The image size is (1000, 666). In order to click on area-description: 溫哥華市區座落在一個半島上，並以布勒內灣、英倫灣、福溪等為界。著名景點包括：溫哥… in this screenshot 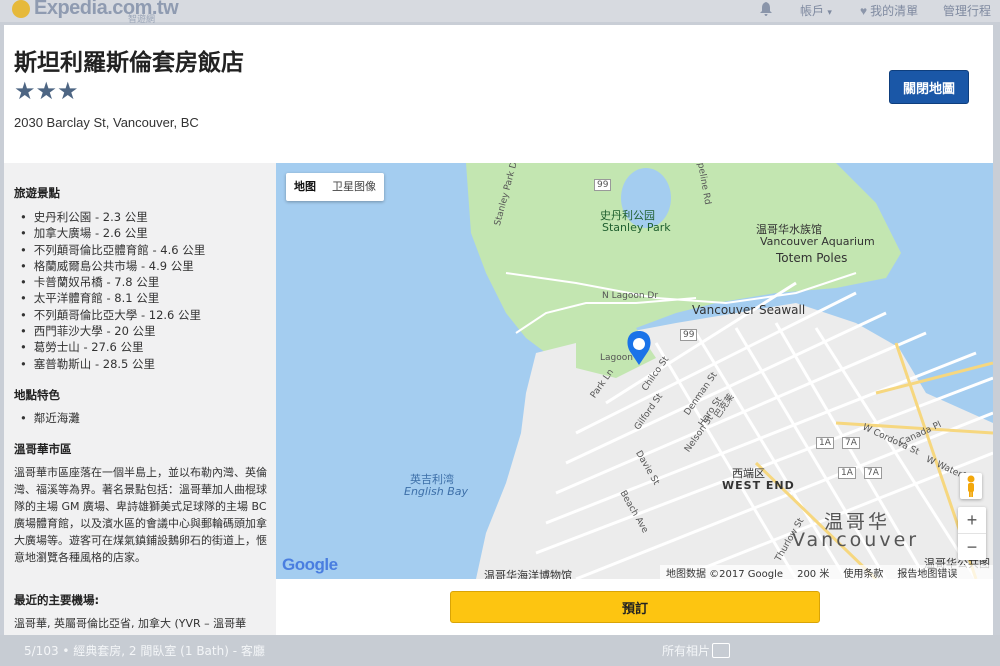, I will do `click(140, 515)`.